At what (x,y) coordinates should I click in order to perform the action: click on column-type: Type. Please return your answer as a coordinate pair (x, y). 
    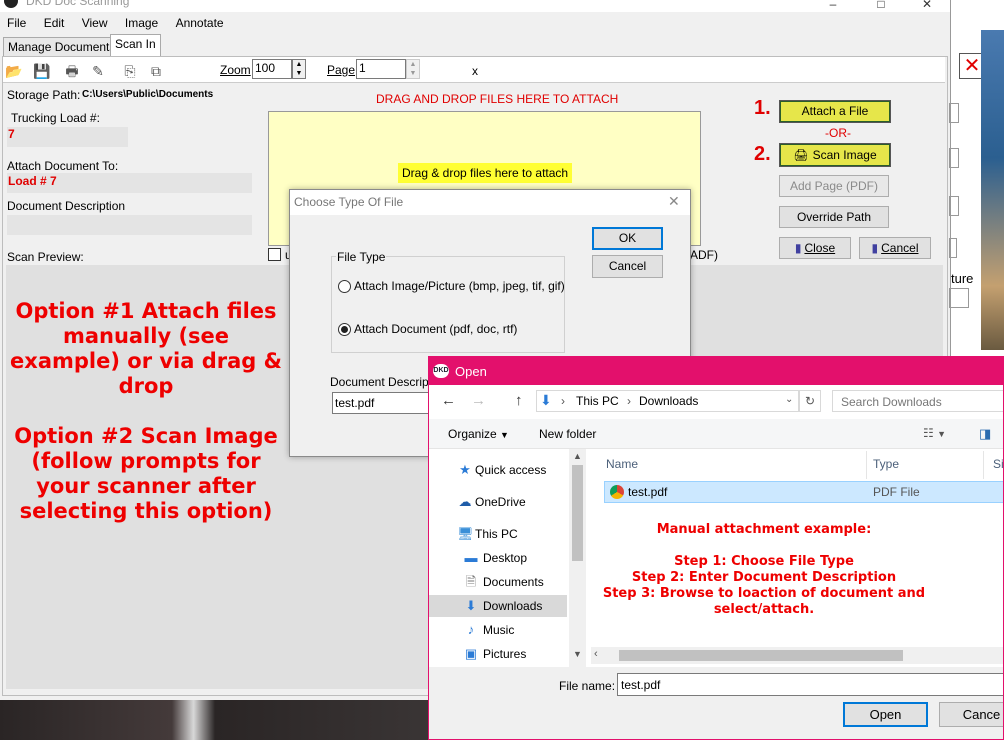
    Looking at the image, I should click on (886, 464).